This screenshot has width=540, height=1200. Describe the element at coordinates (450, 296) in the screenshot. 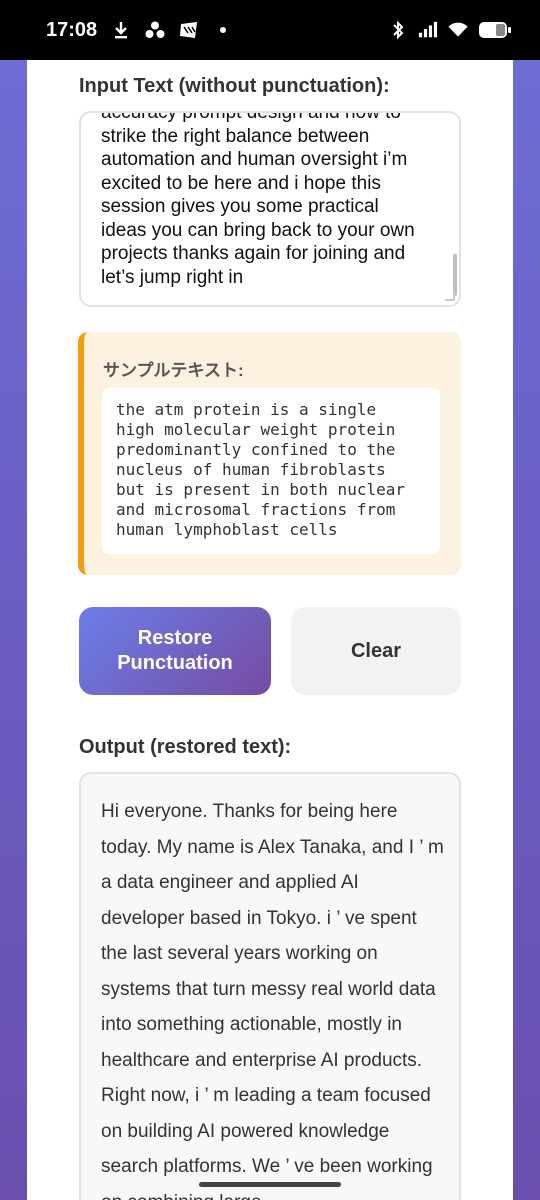

I see `resize-handle-icon` at that location.